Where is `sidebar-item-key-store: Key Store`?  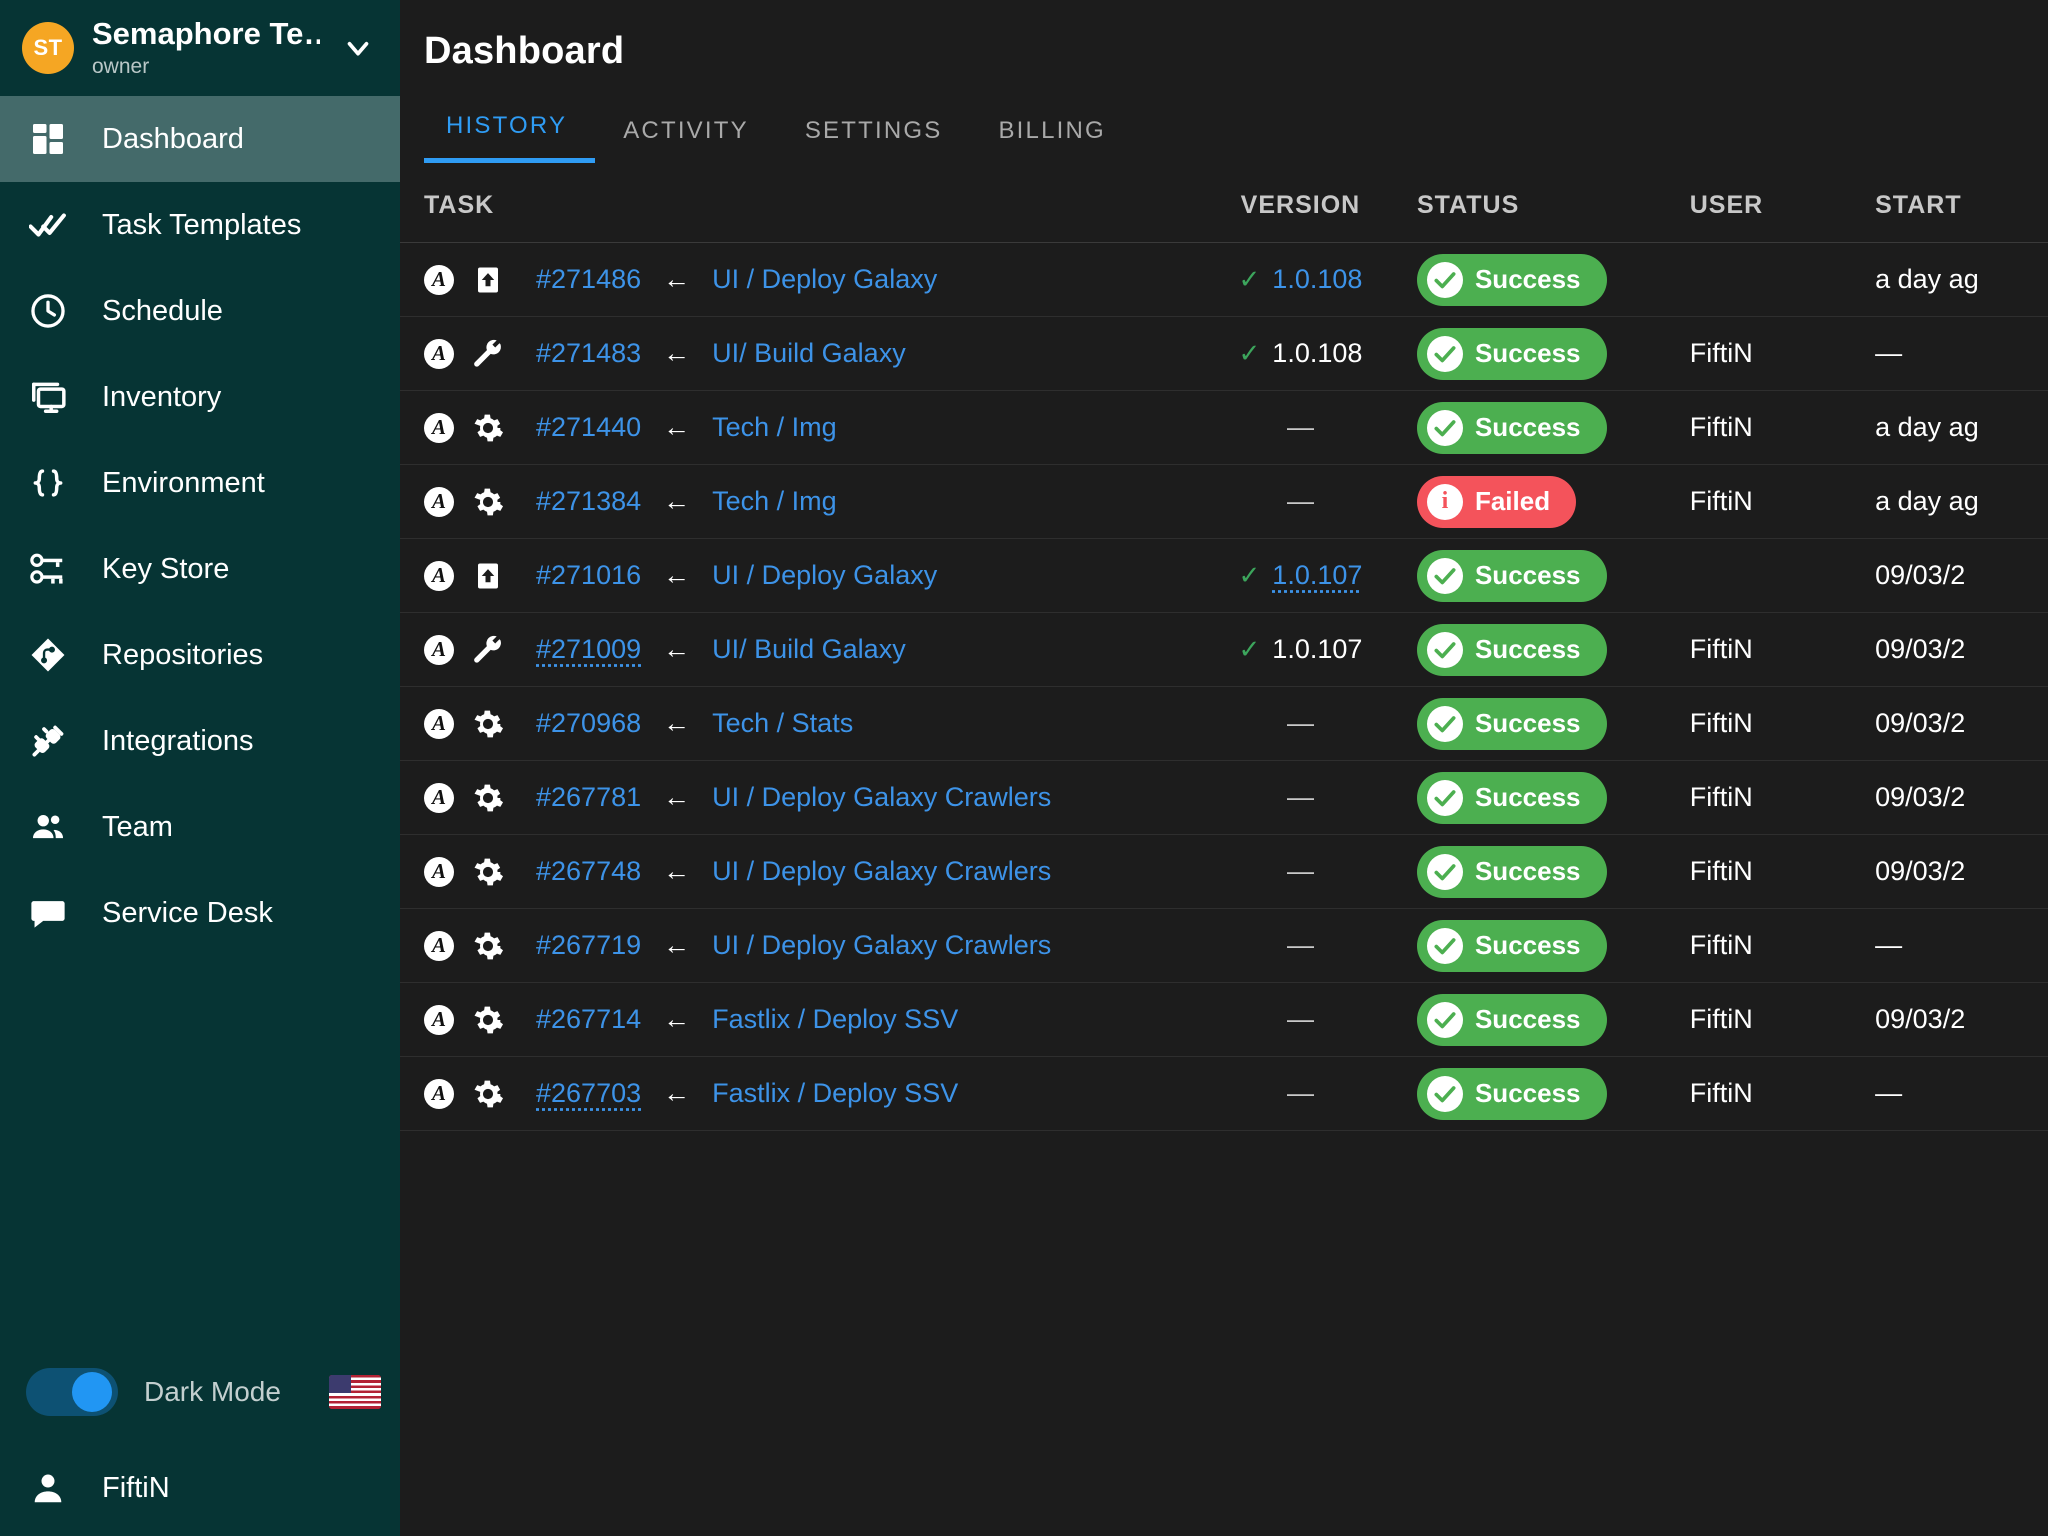
sidebar-item-key-store: Key Store is located at coordinates (200, 569).